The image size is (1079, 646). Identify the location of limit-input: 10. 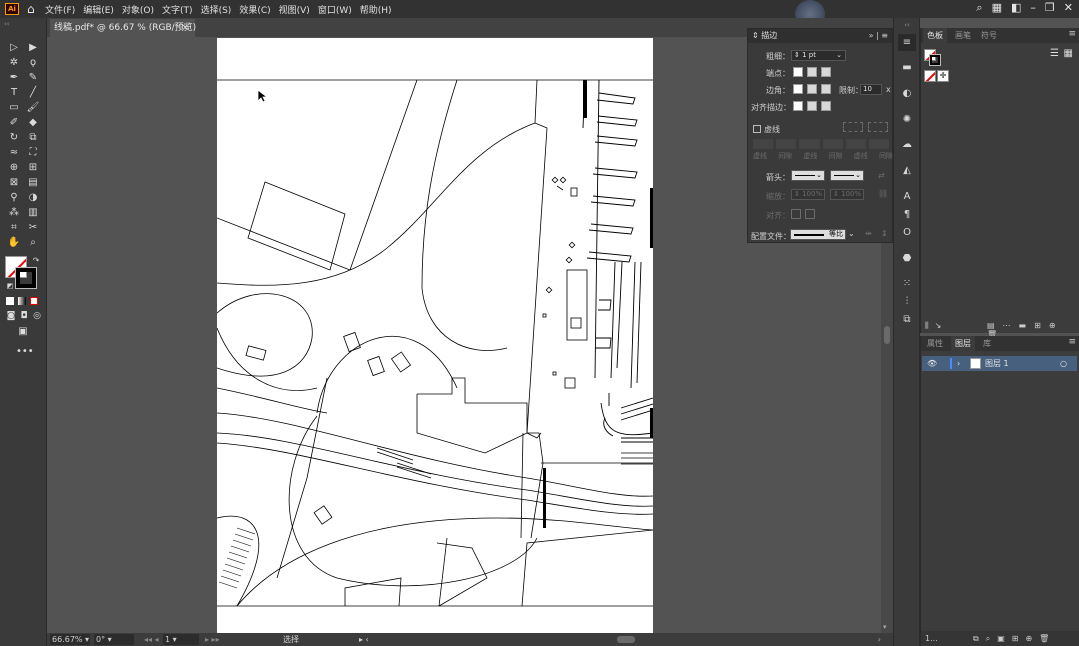
(871, 89).